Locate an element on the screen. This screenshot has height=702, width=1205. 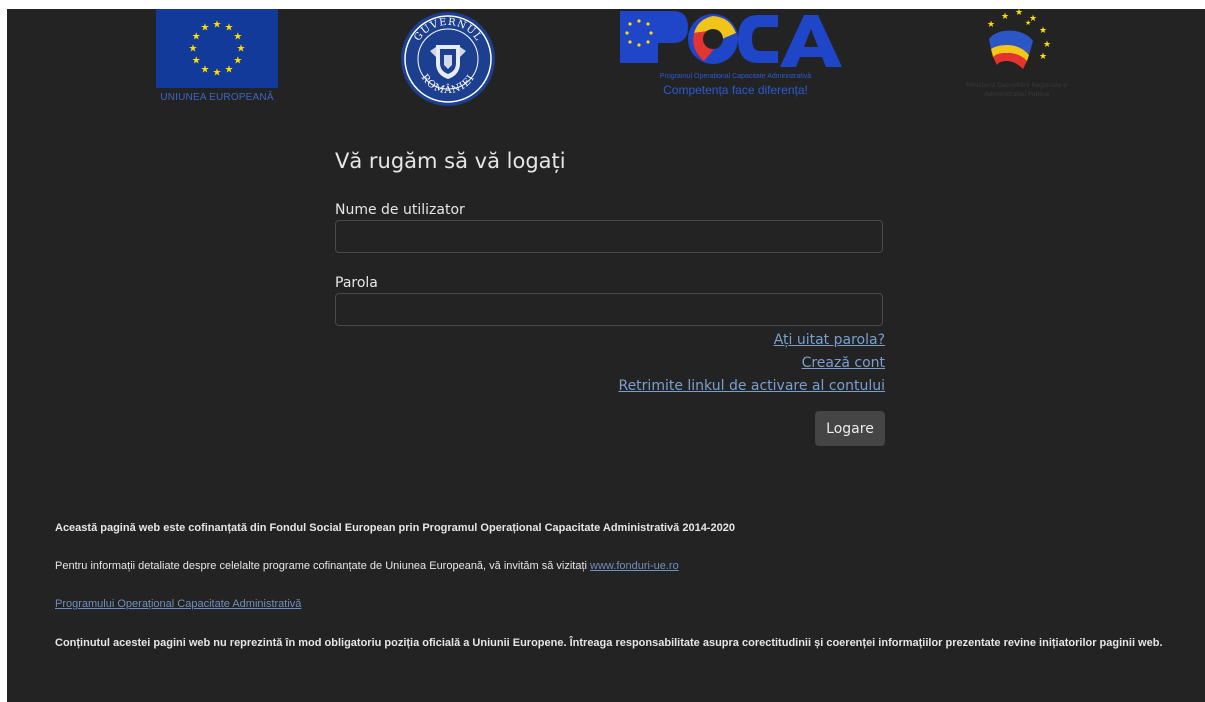
romanian-government-seal-logo: GUVERNUL ROMÂNIEI is located at coordinates (448, 59).